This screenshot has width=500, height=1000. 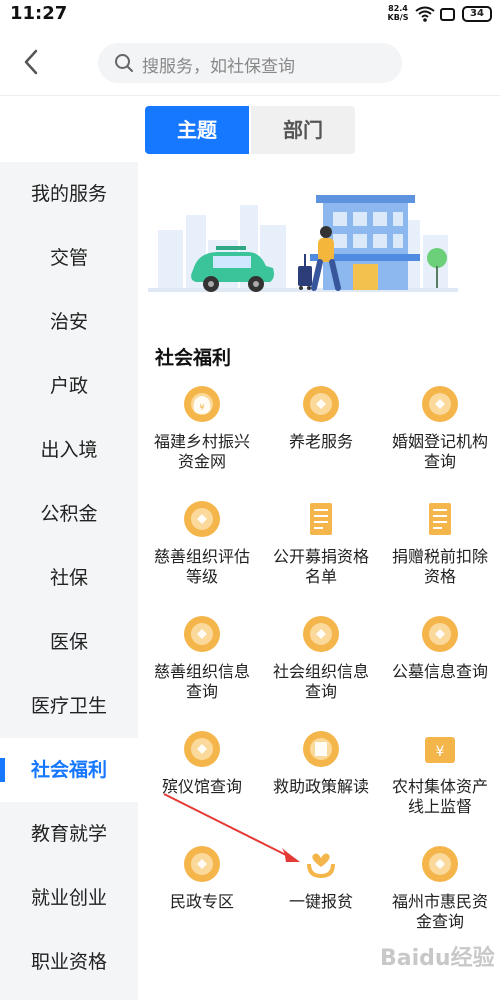 What do you see at coordinates (69, 386) in the screenshot?
I see `sidebar-item-household: 户政` at bounding box center [69, 386].